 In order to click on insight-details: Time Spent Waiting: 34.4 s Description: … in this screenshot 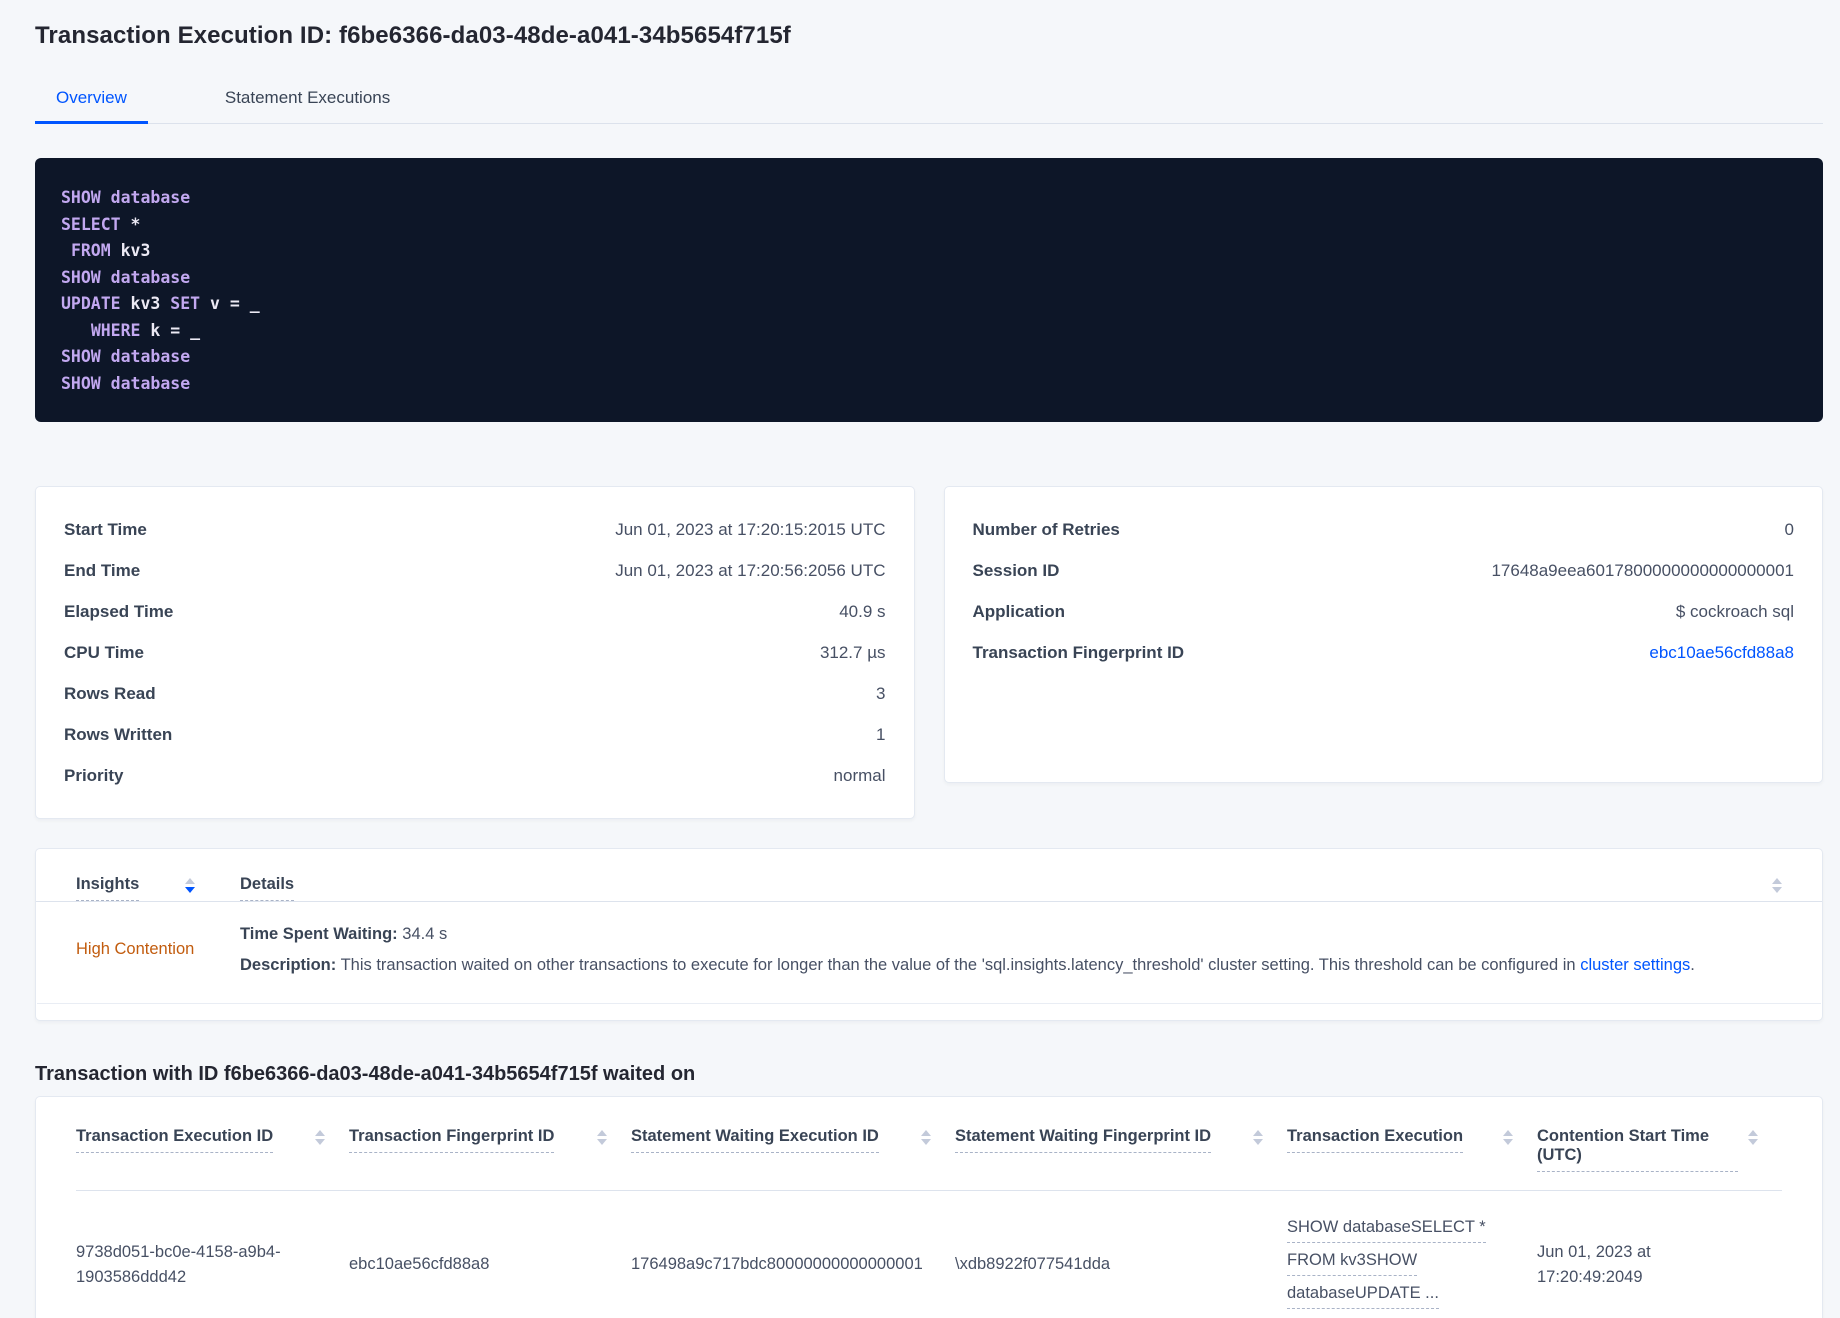, I will do `click(1011, 949)`.